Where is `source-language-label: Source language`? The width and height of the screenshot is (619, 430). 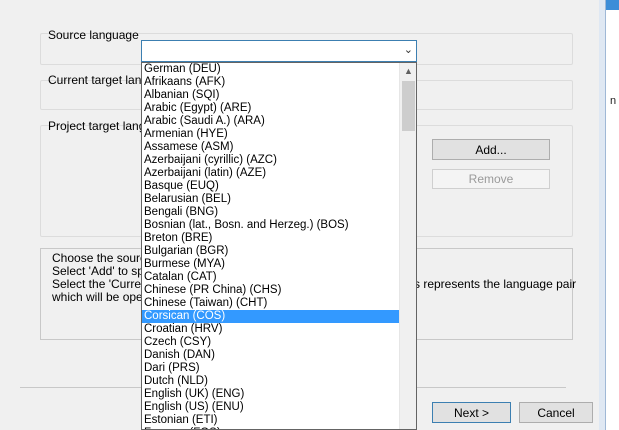
source-language-label: Source language is located at coordinates (93, 35).